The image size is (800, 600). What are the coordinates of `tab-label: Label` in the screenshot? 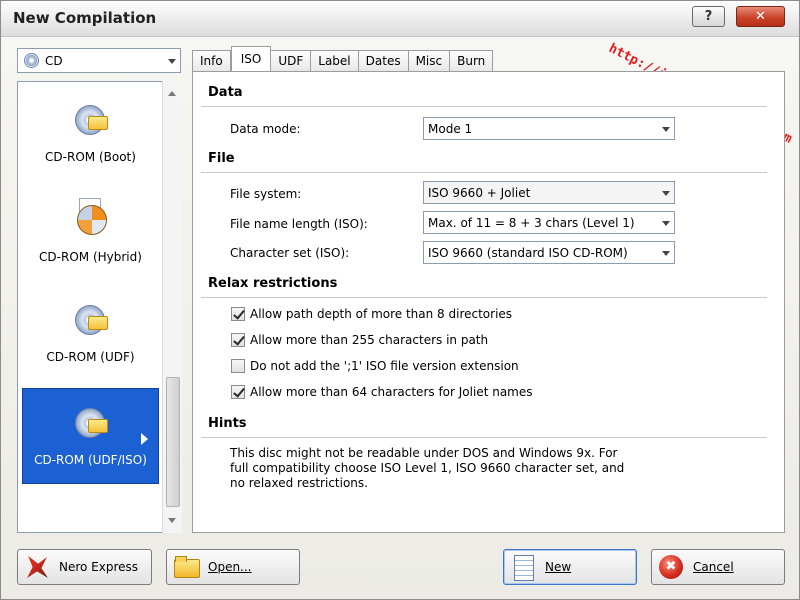 It's located at (335, 60).